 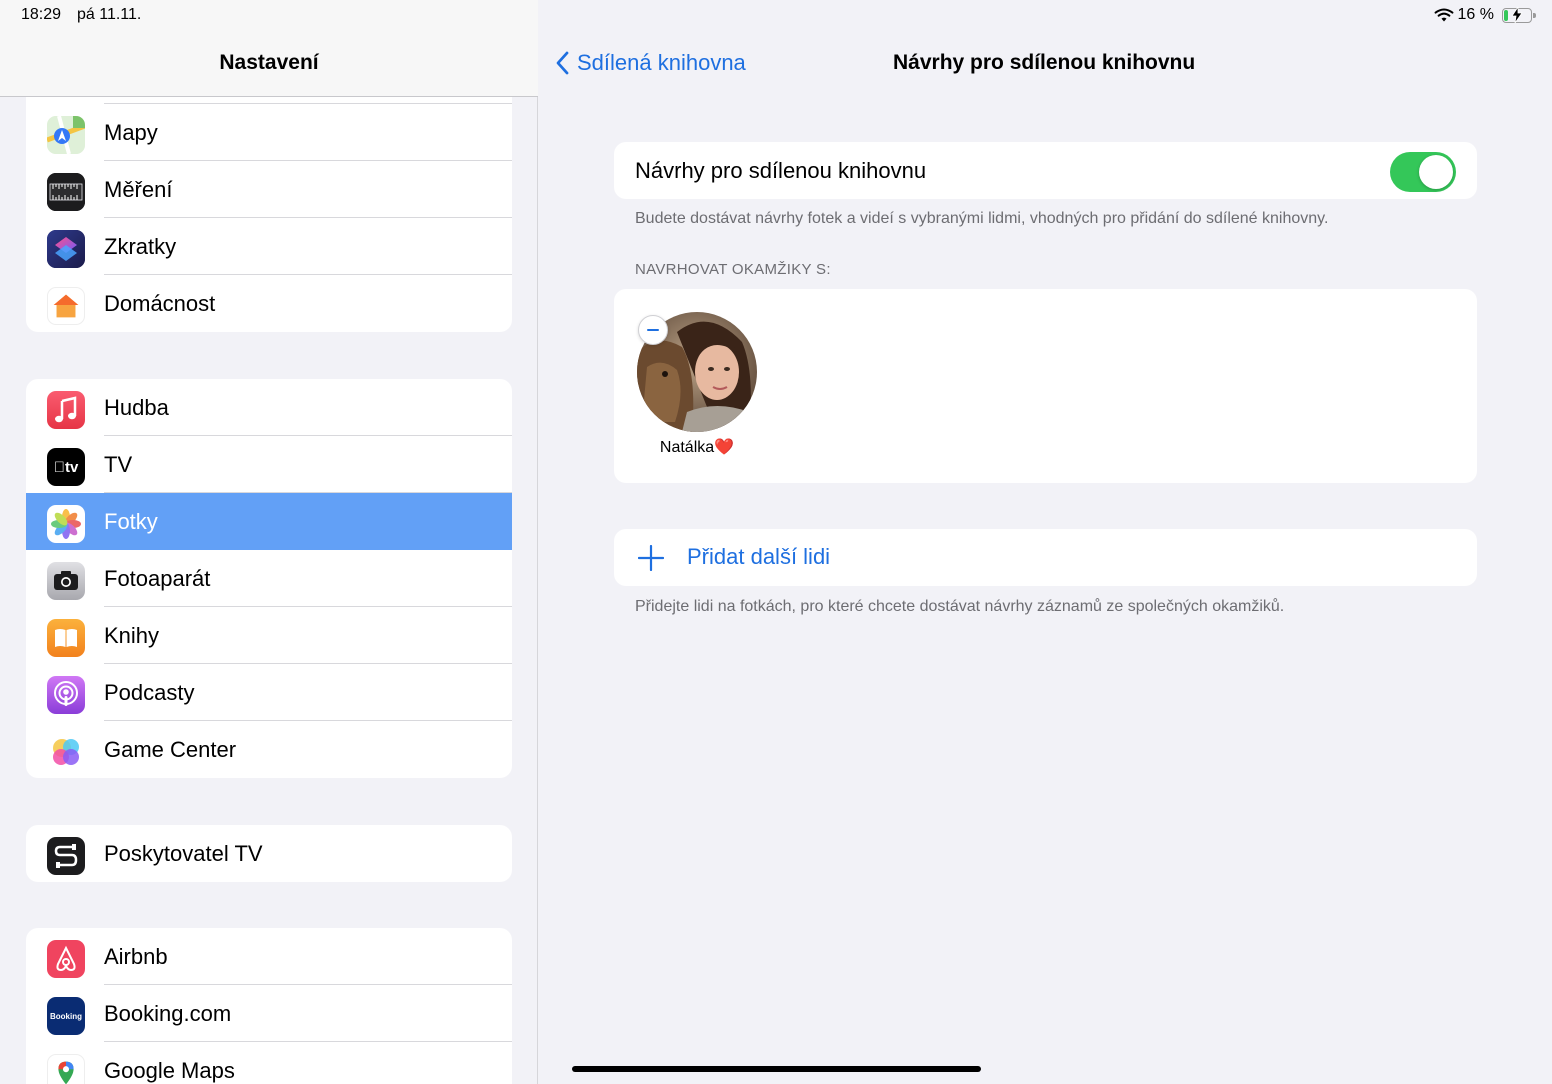 What do you see at coordinates (140, 246) in the screenshot?
I see `sidebar-item-label: Zkratky` at bounding box center [140, 246].